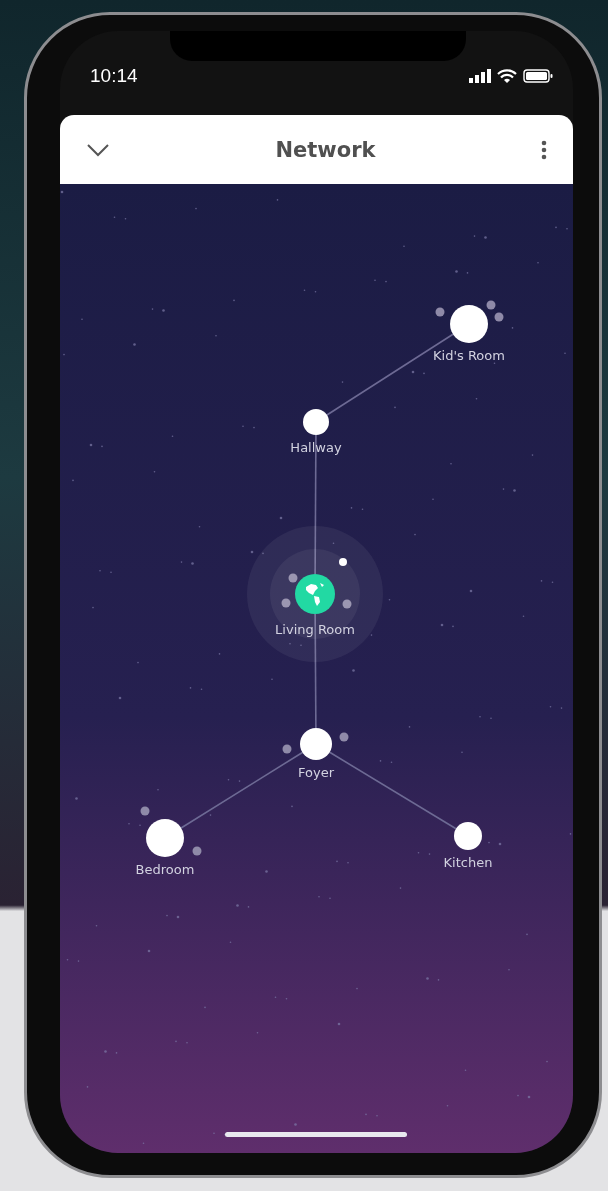 The image size is (608, 1191). Describe the element at coordinates (315, 594) in the screenshot. I see `hub-node` at that location.